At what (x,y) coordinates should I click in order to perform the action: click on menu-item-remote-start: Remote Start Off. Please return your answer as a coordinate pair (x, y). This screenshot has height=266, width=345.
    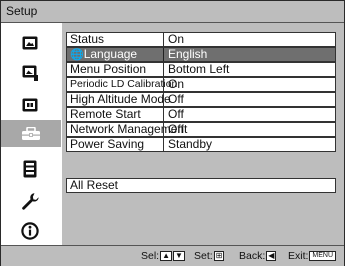
    Looking at the image, I should click on (201, 114).